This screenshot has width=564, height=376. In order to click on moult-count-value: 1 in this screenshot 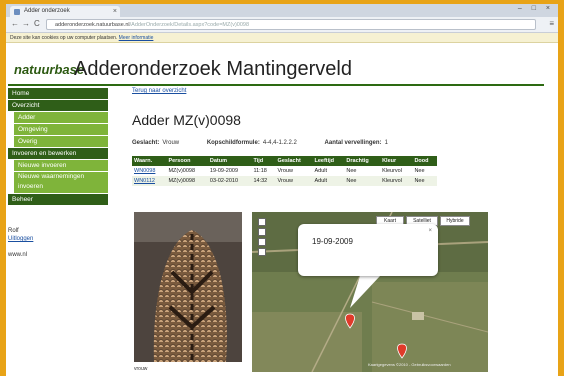, I will do `click(386, 143)`.